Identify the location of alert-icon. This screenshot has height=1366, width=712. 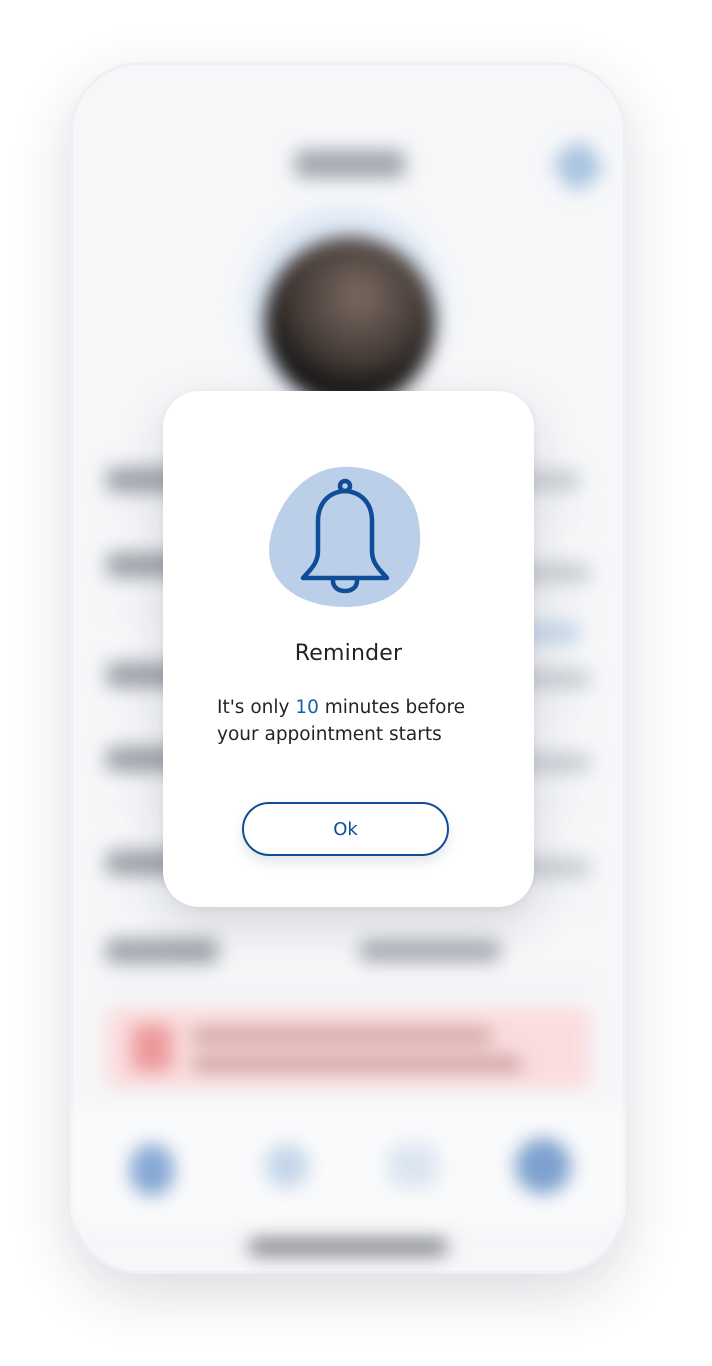
(152, 1048).